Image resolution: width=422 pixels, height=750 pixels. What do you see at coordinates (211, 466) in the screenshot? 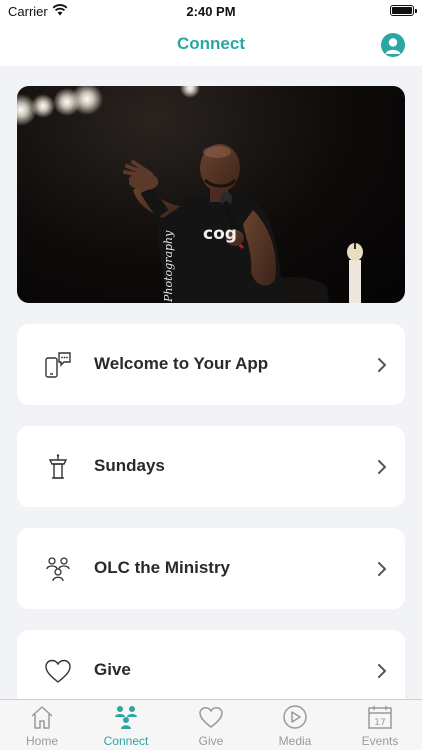
I see `card-sundays: Sundays` at bounding box center [211, 466].